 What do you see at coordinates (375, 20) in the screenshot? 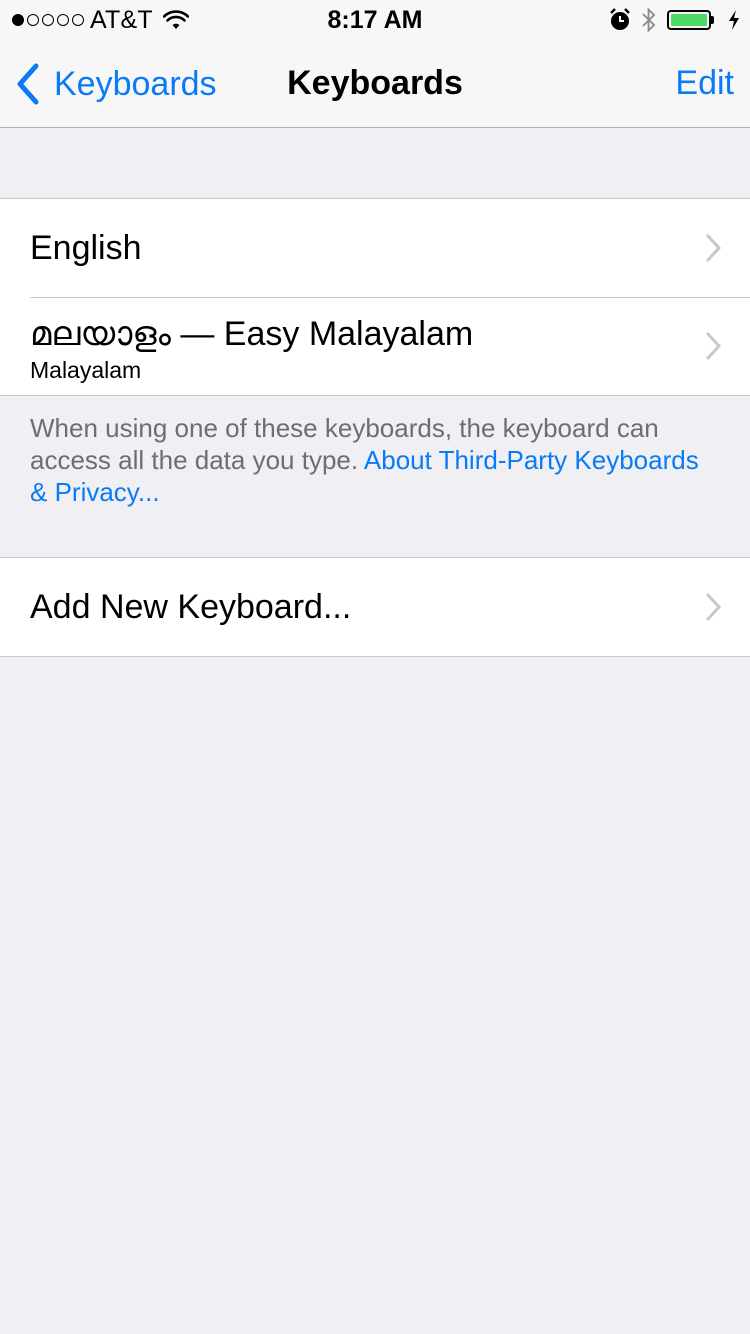
I see `status-bar: AT&T 8:17 AM` at bounding box center [375, 20].